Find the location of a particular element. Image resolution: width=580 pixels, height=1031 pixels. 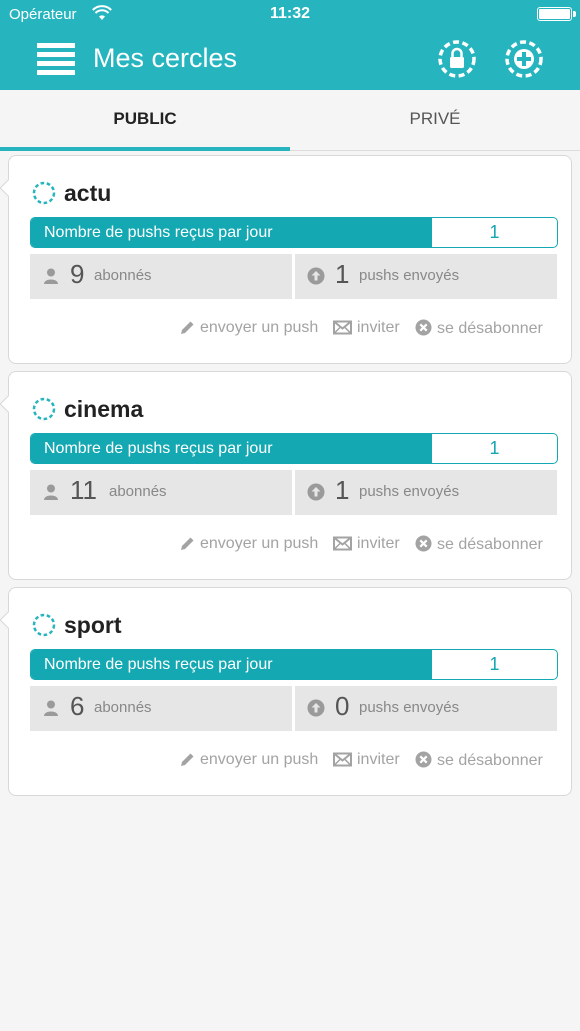

circle-name: cinema is located at coordinates (104, 409).